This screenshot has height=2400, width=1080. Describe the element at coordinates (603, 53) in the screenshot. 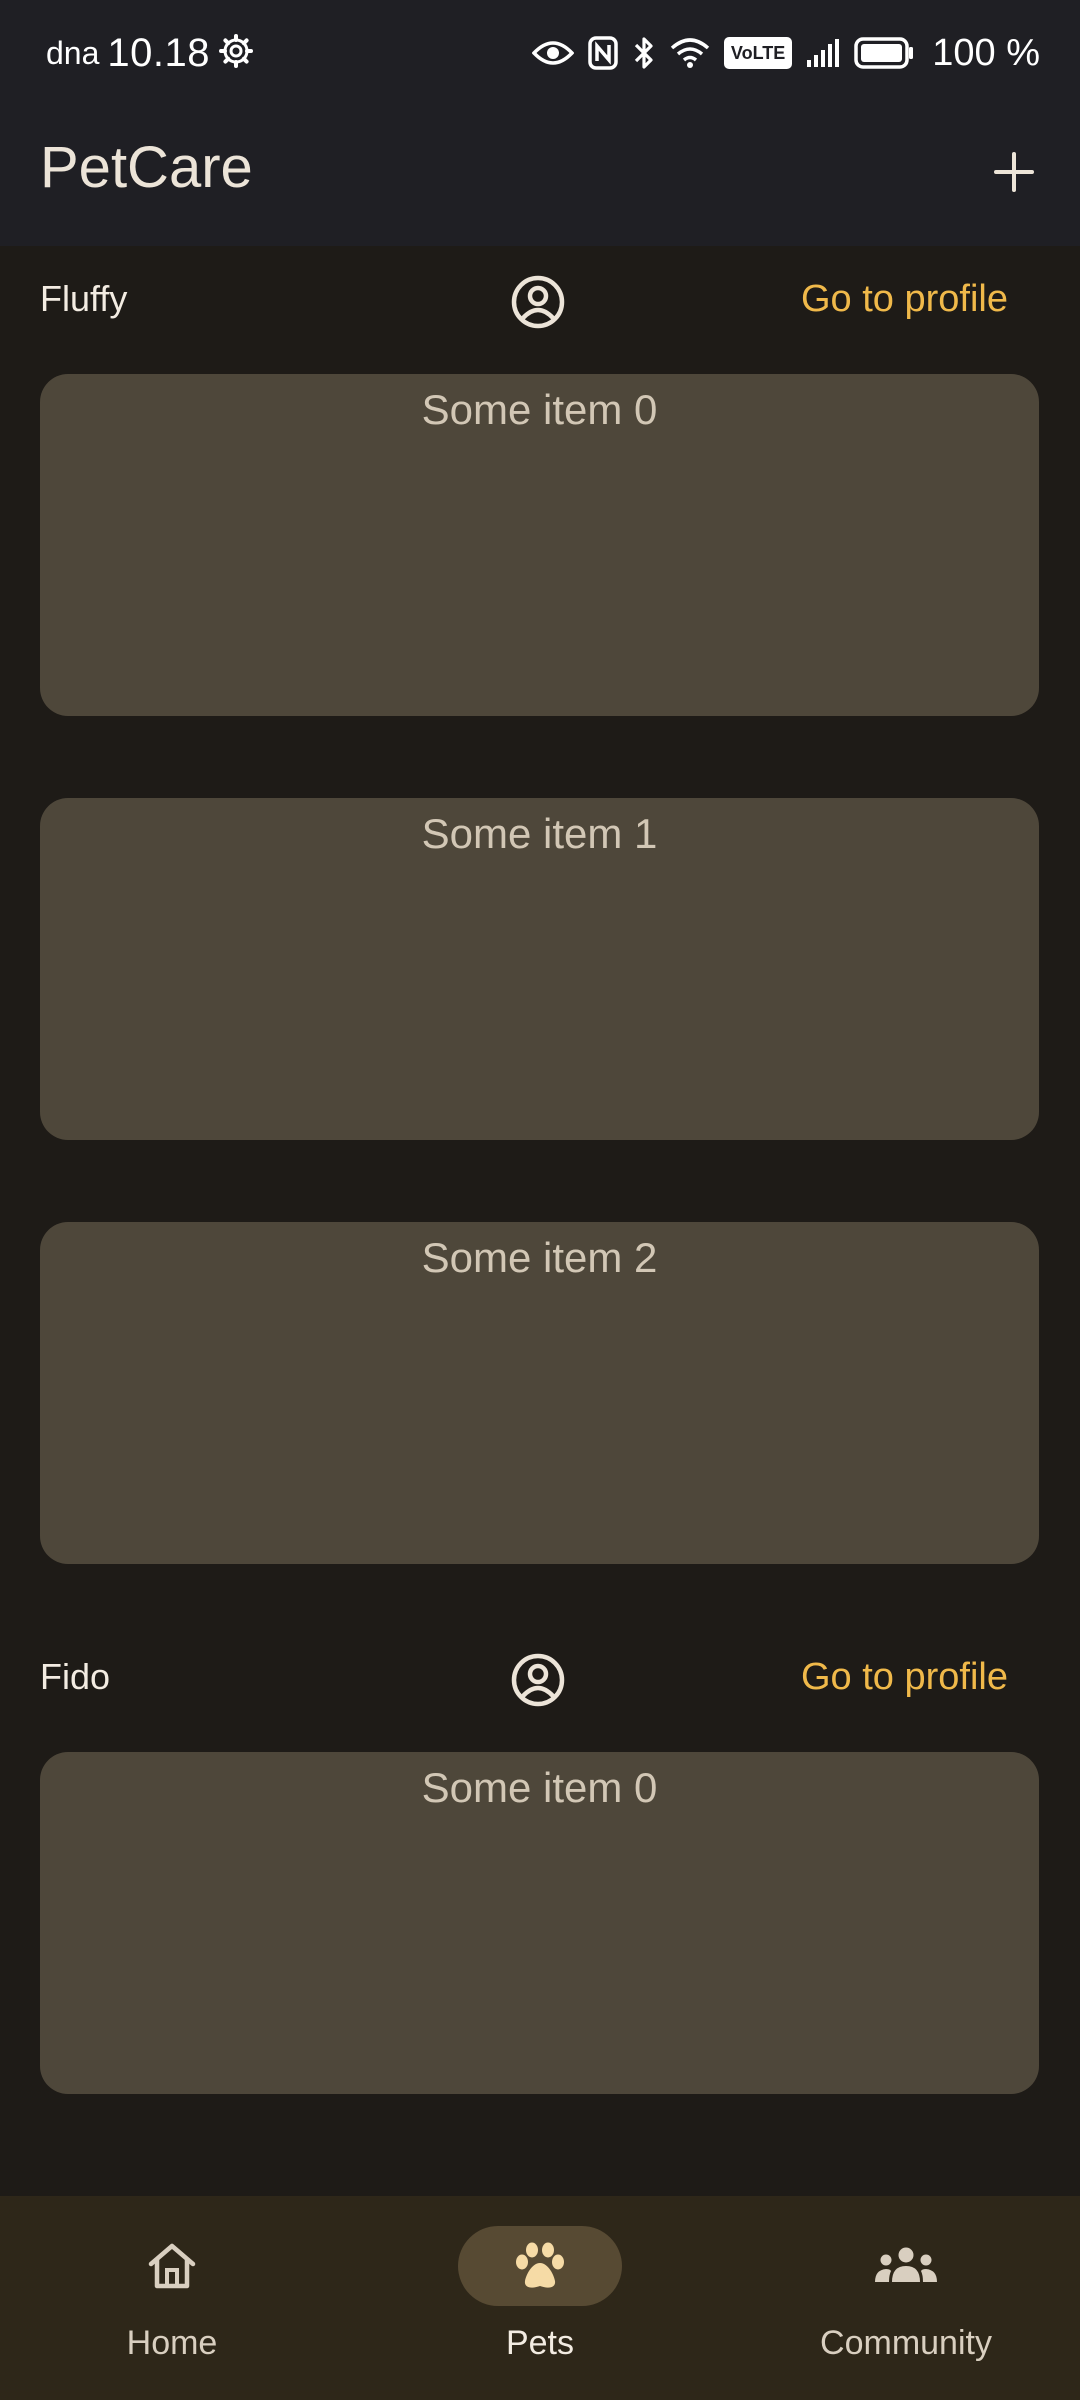

I see `nfc-icon` at that location.